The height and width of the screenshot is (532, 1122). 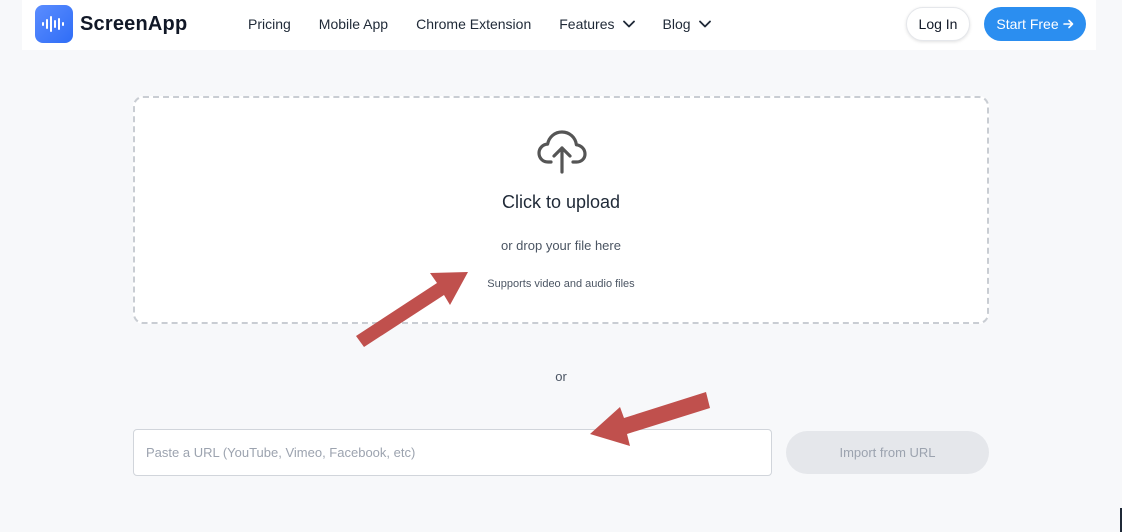 I want to click on import-from-url-button: Import from URL, so click(x=887, y=452).